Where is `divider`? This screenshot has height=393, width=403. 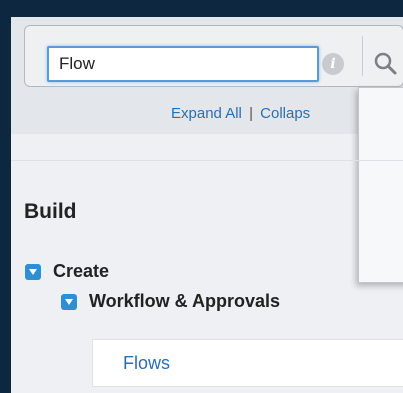 divider is located at coordinates (362, 56).